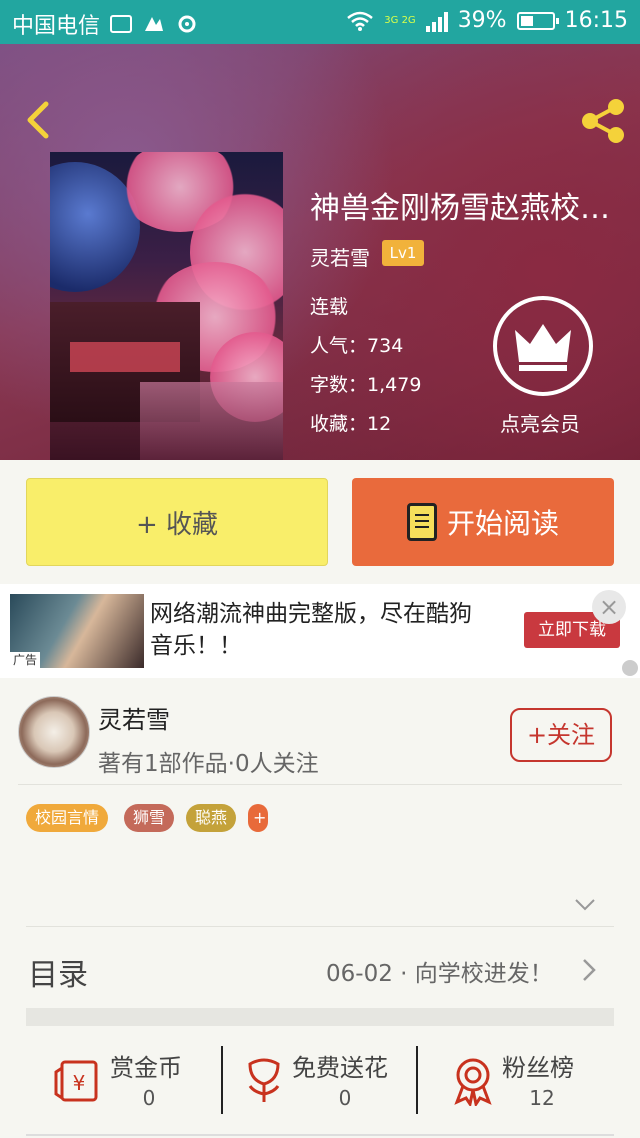  I want to click on reward-coins-stat: ¥ 赏金币 0, so click(134, 1080).